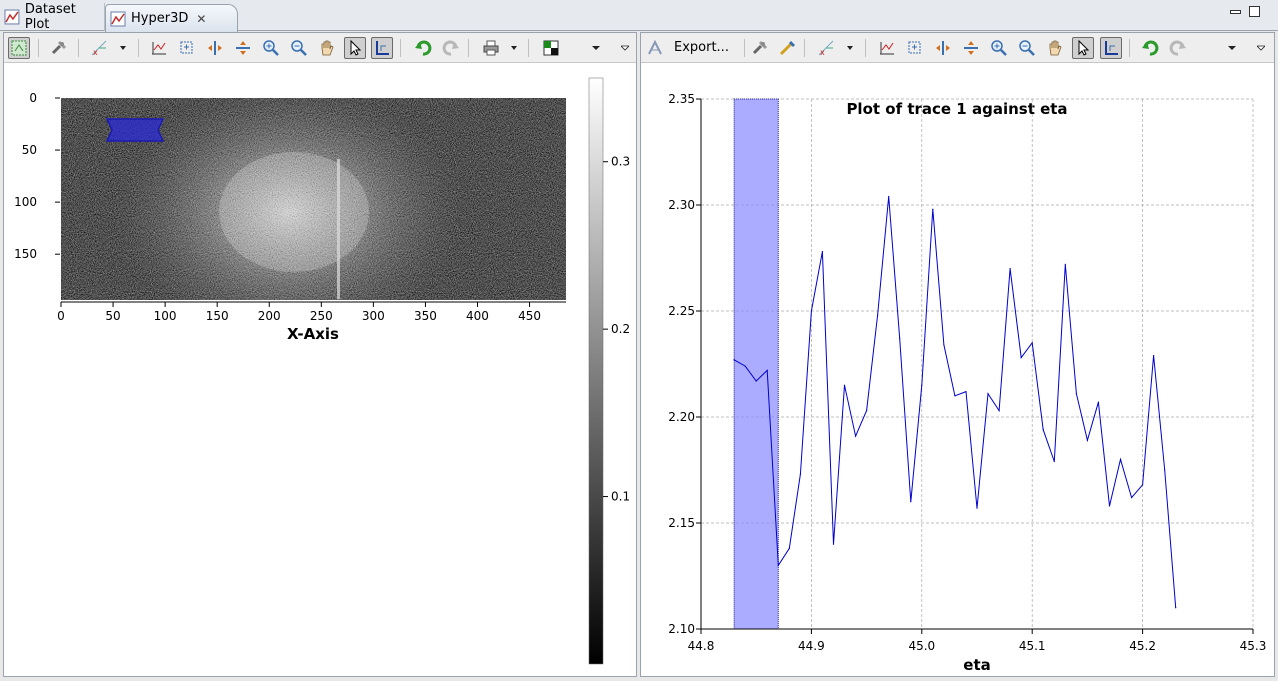 This screenshot has width=1278, height=681. Describe the element at coordinates (681, 205) in the screenshot. I see `y-tick-label: 2.30` at that location.